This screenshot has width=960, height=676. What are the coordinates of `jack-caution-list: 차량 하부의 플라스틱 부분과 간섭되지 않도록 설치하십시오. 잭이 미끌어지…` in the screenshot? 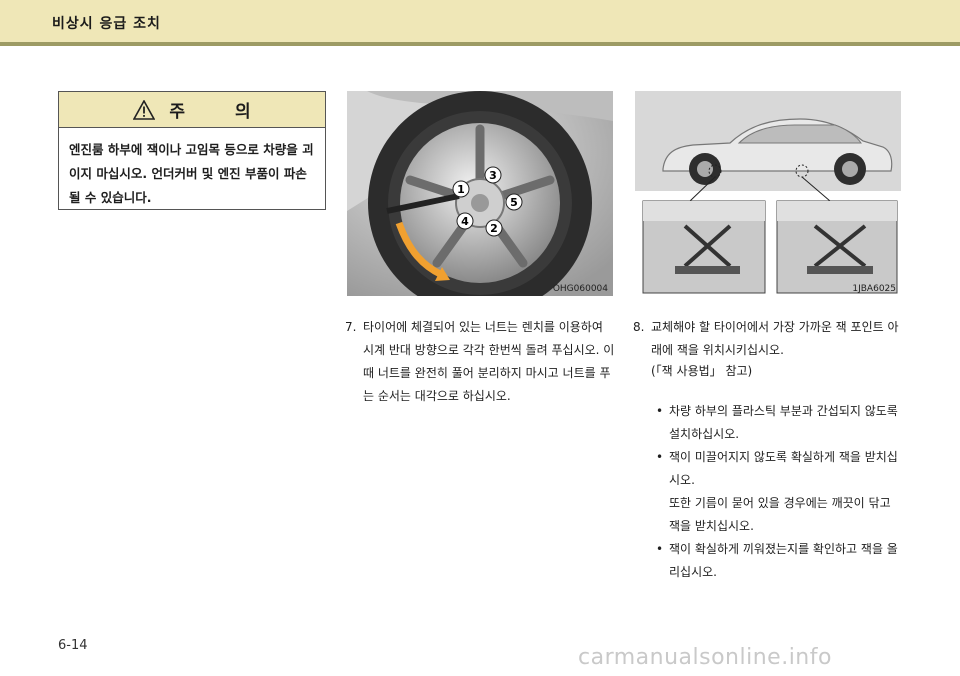 It's located at (779, 492).